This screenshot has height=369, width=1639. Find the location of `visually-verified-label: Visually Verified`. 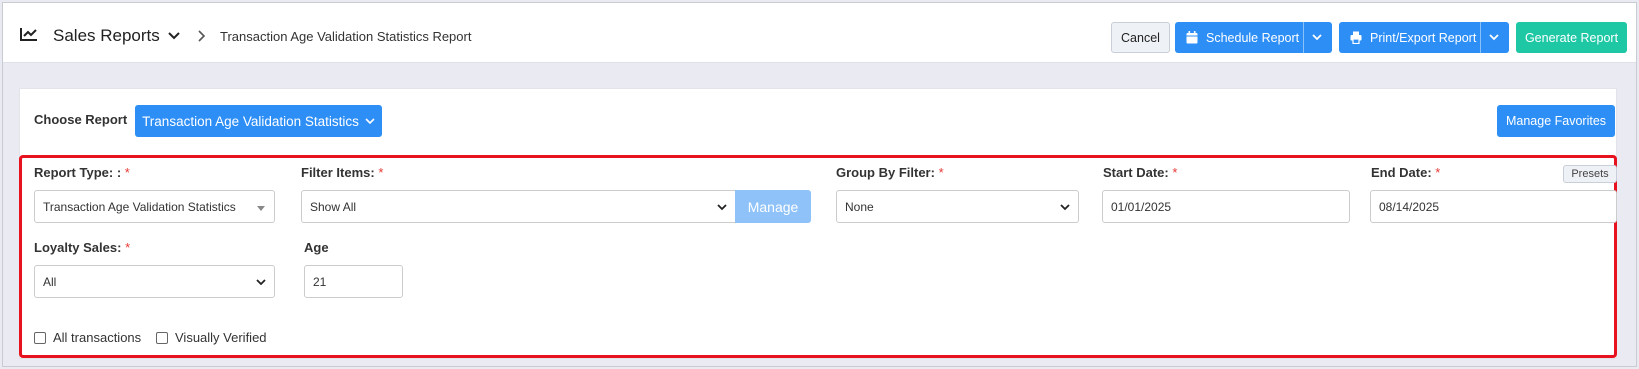

visually-verified-label: Visually Verified is located at coordinates (221, 337).